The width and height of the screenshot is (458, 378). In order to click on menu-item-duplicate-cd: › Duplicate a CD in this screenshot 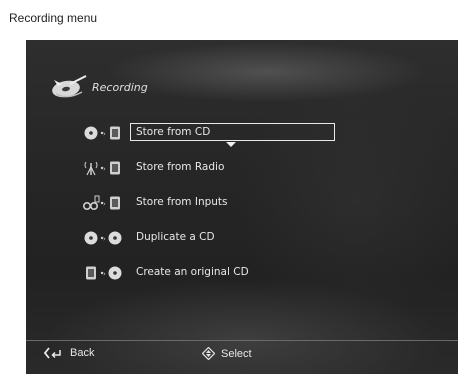, I will do `click(242, 238)`.